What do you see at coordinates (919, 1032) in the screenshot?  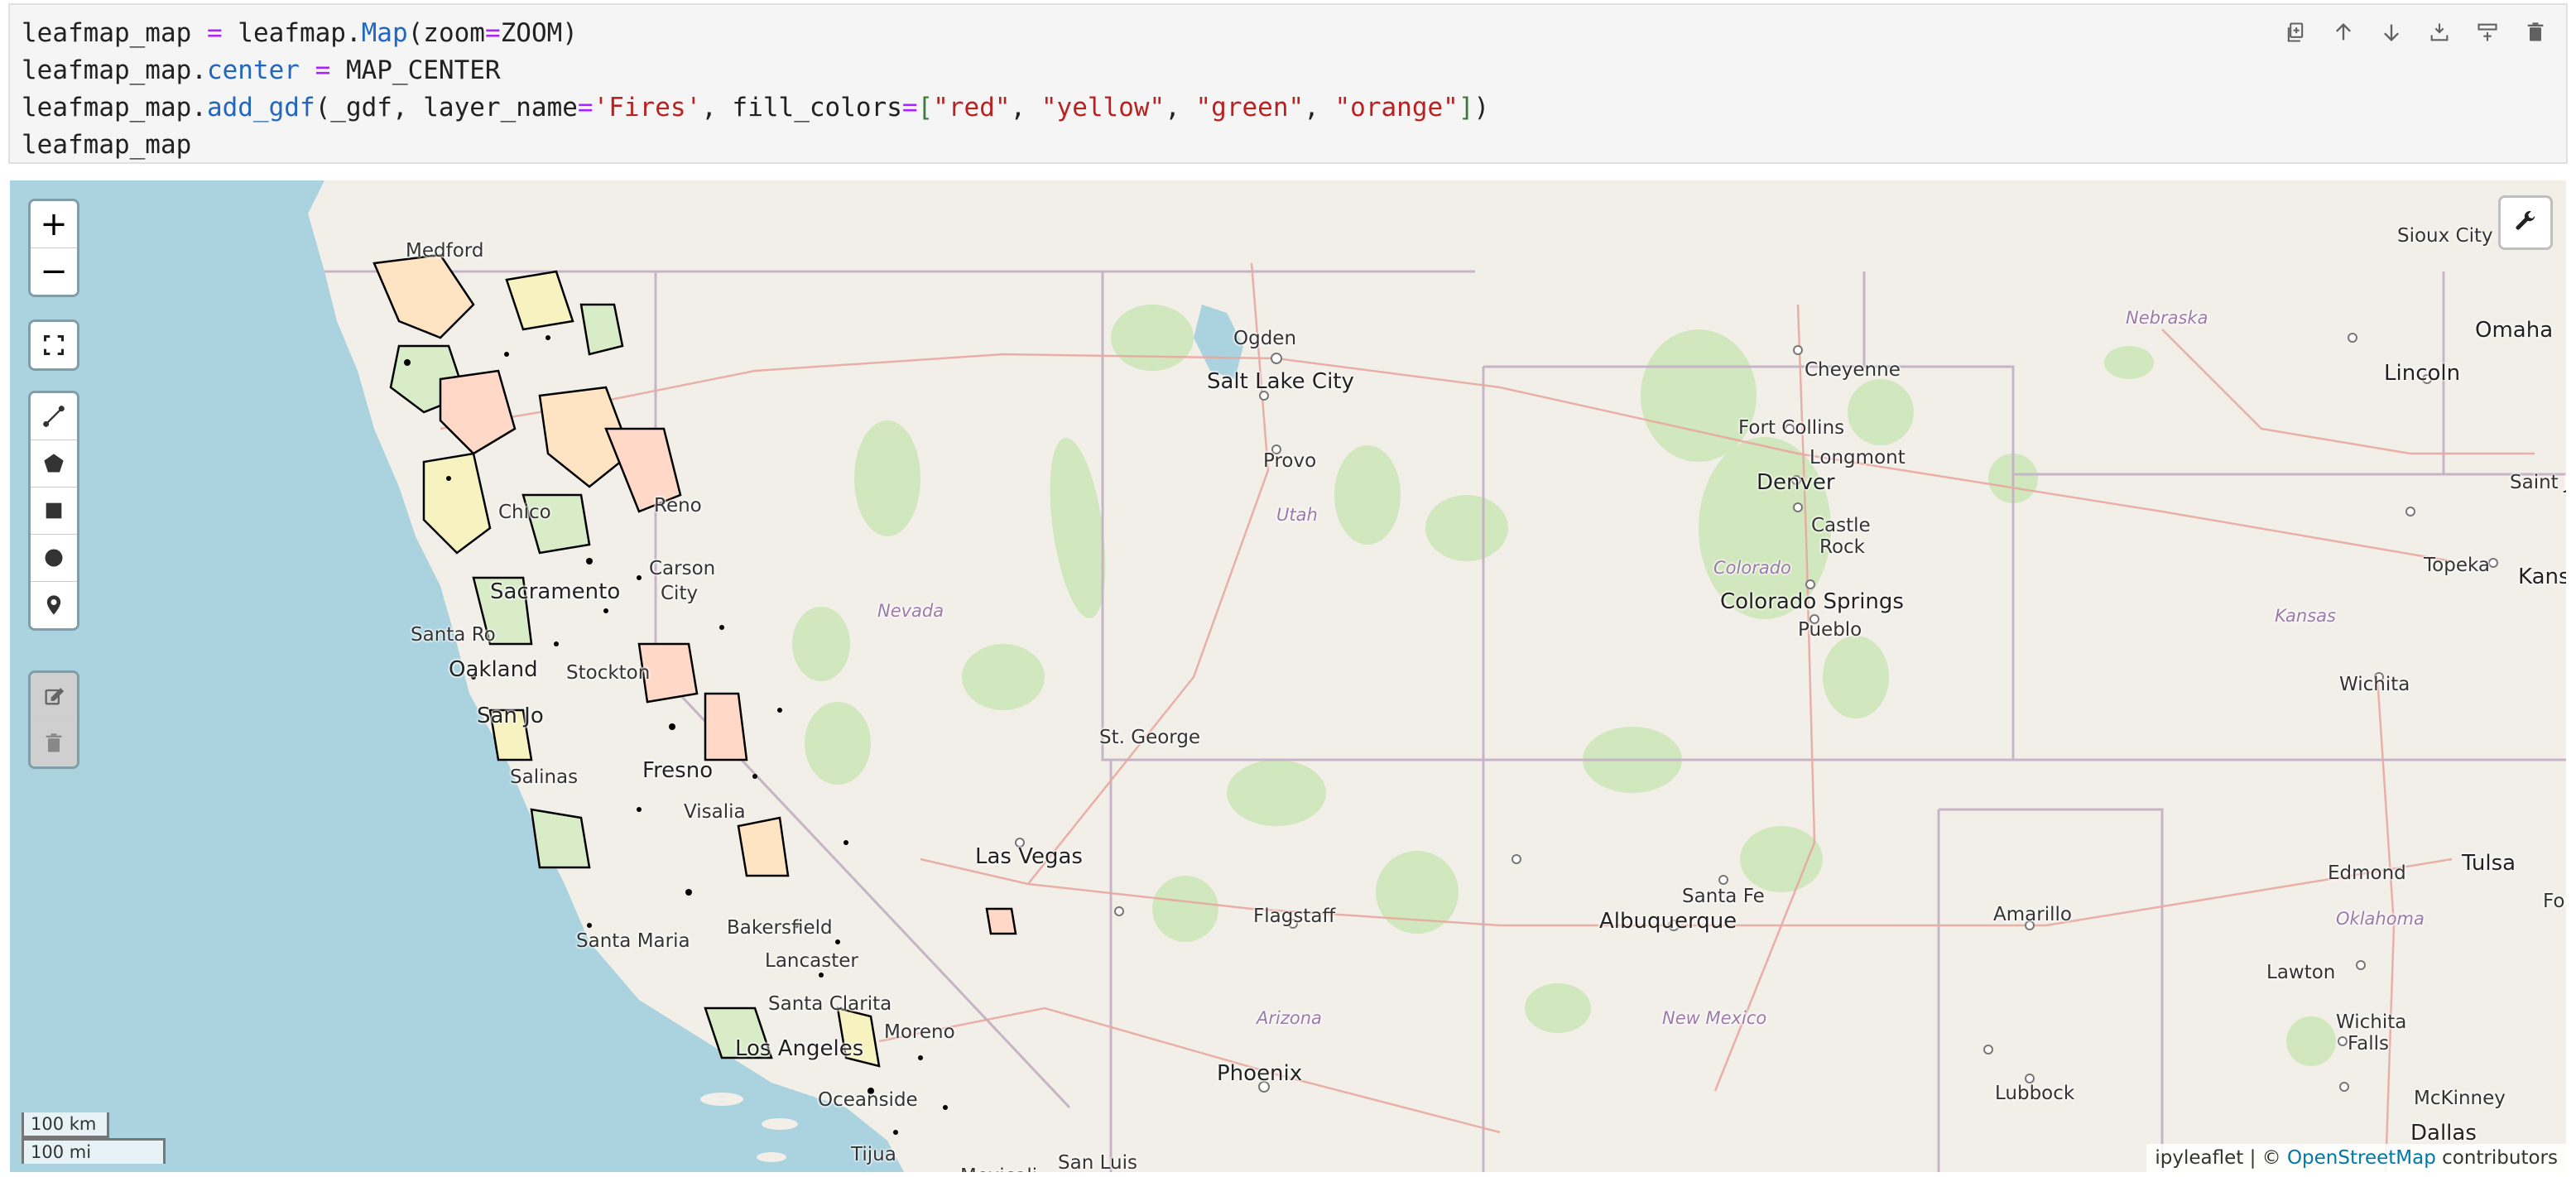 I see `map-label: Moreno` at bounding box center [919, 1032].